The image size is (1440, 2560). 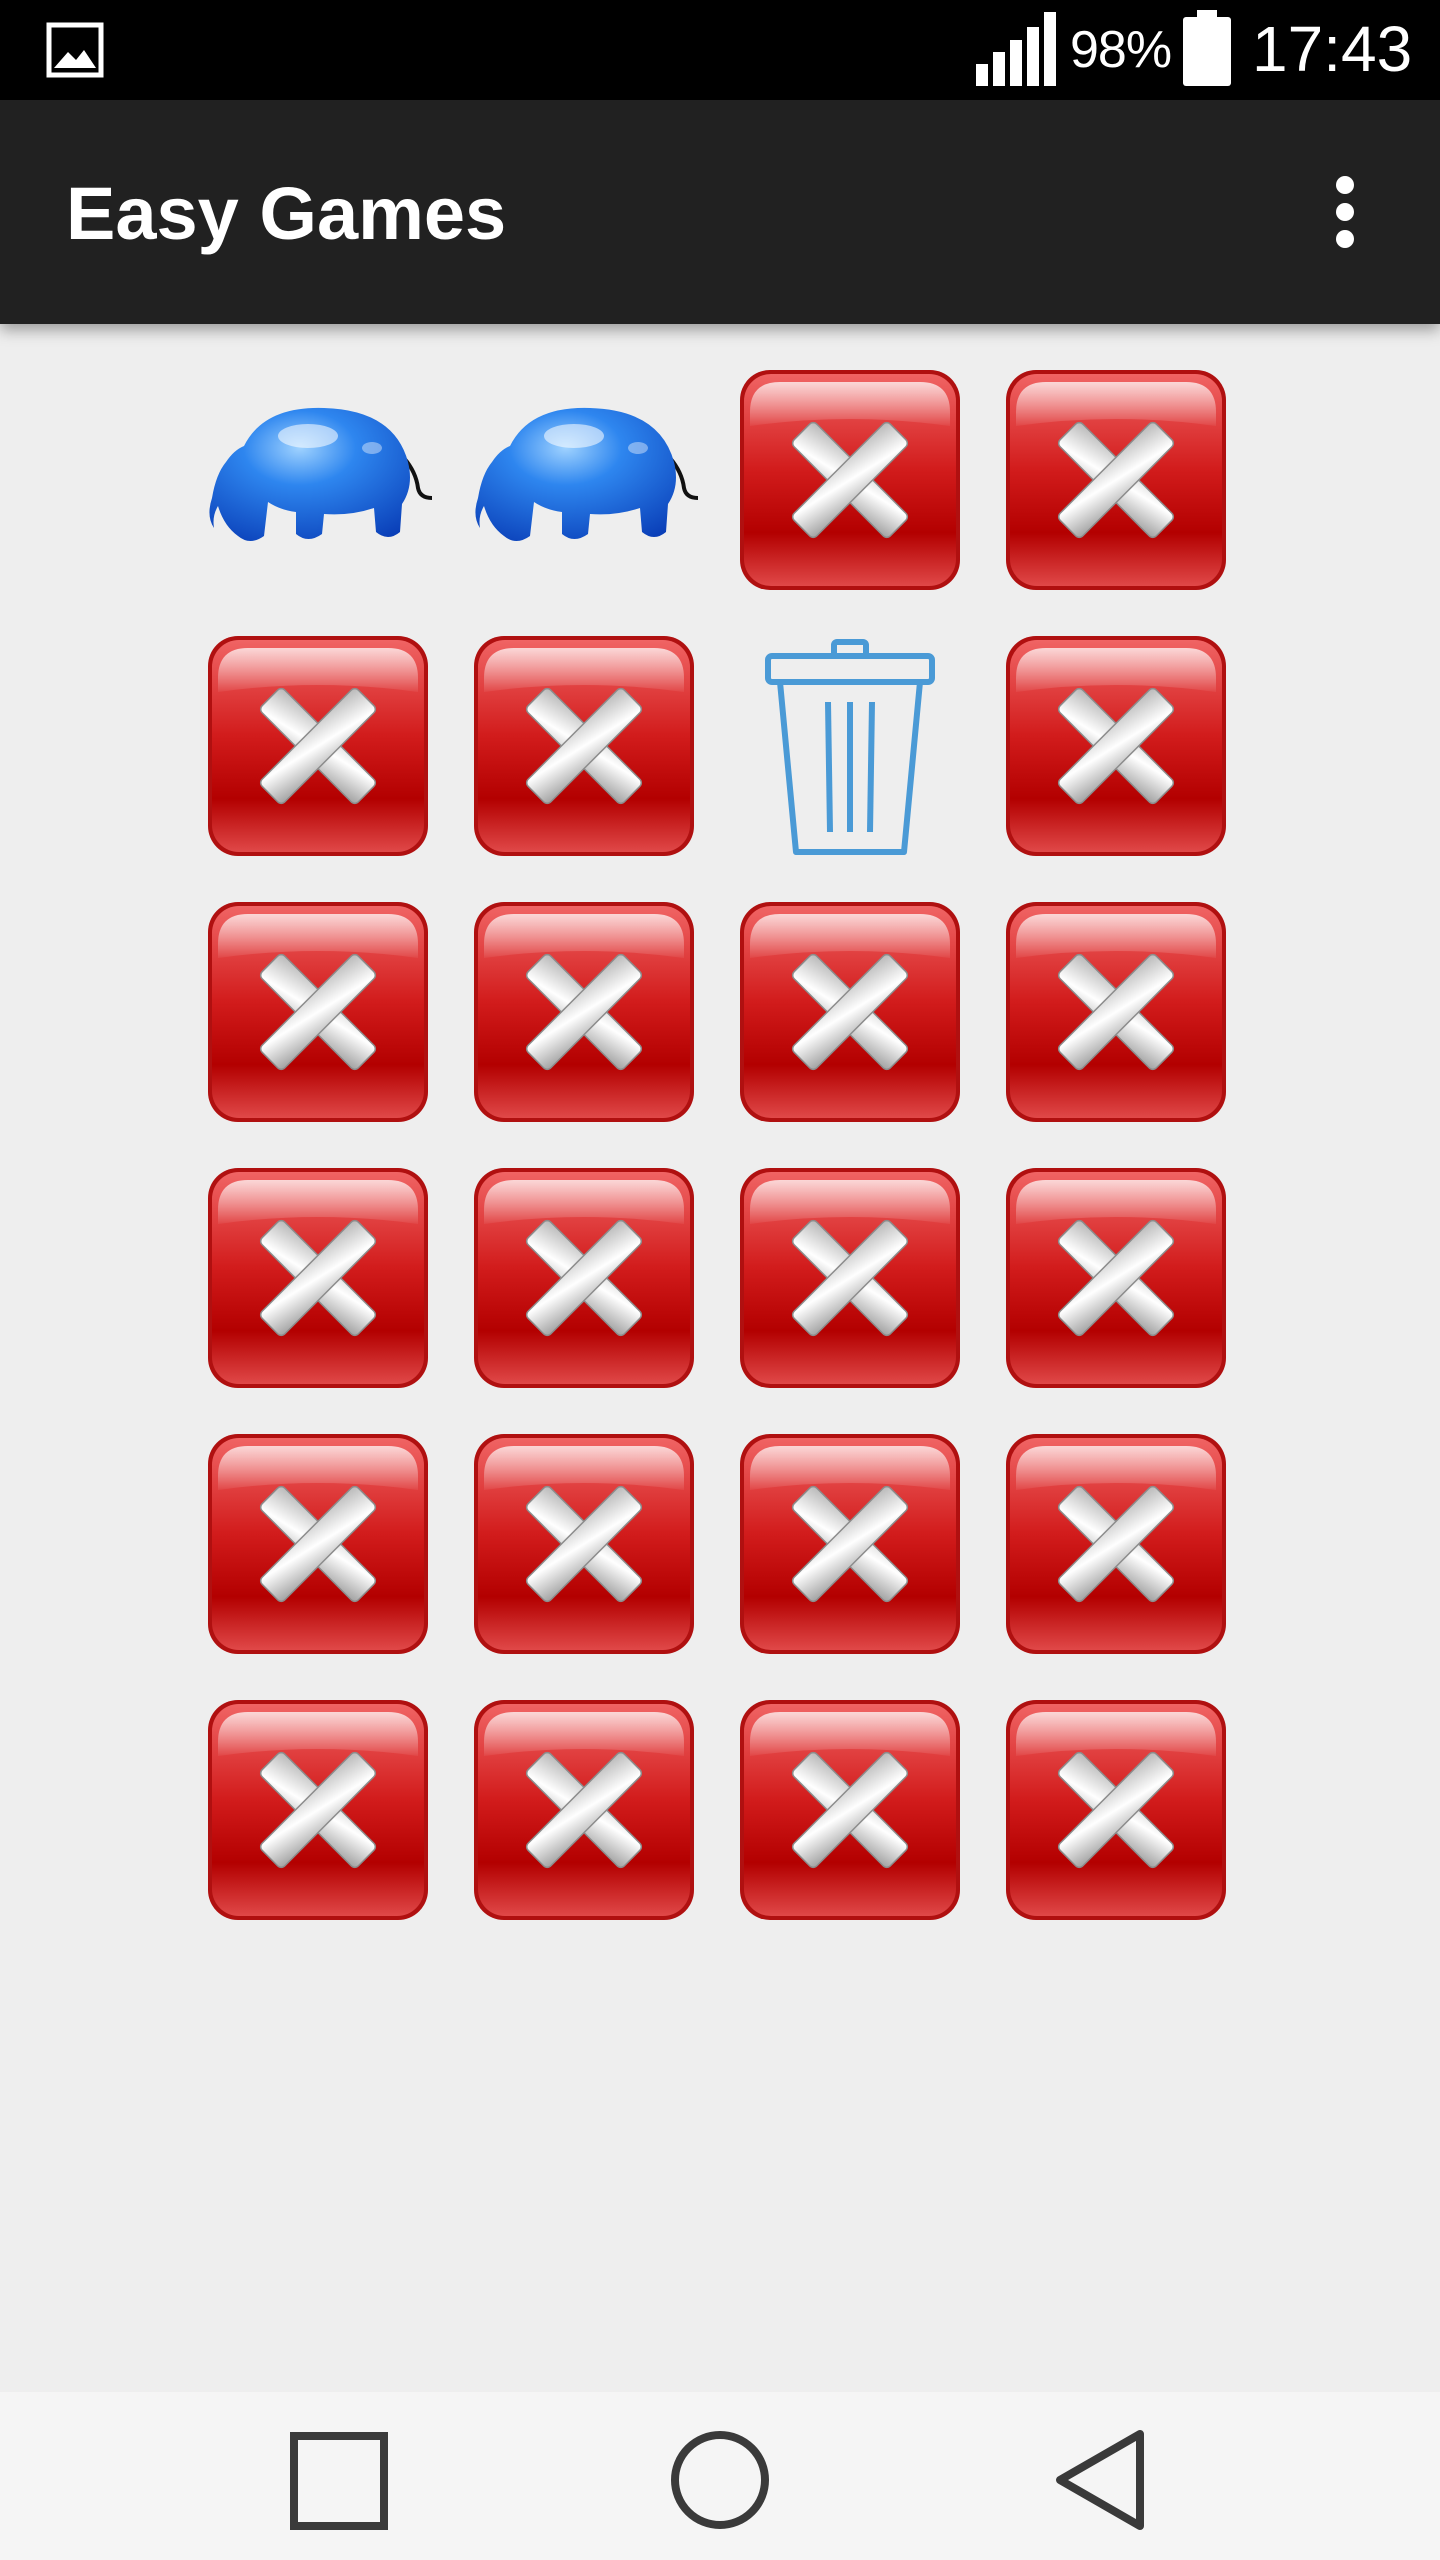 What do you see at coordinates (1105, 2479) in the screenshot?
I see `back-icon` at bounding box center [1105, 2479].